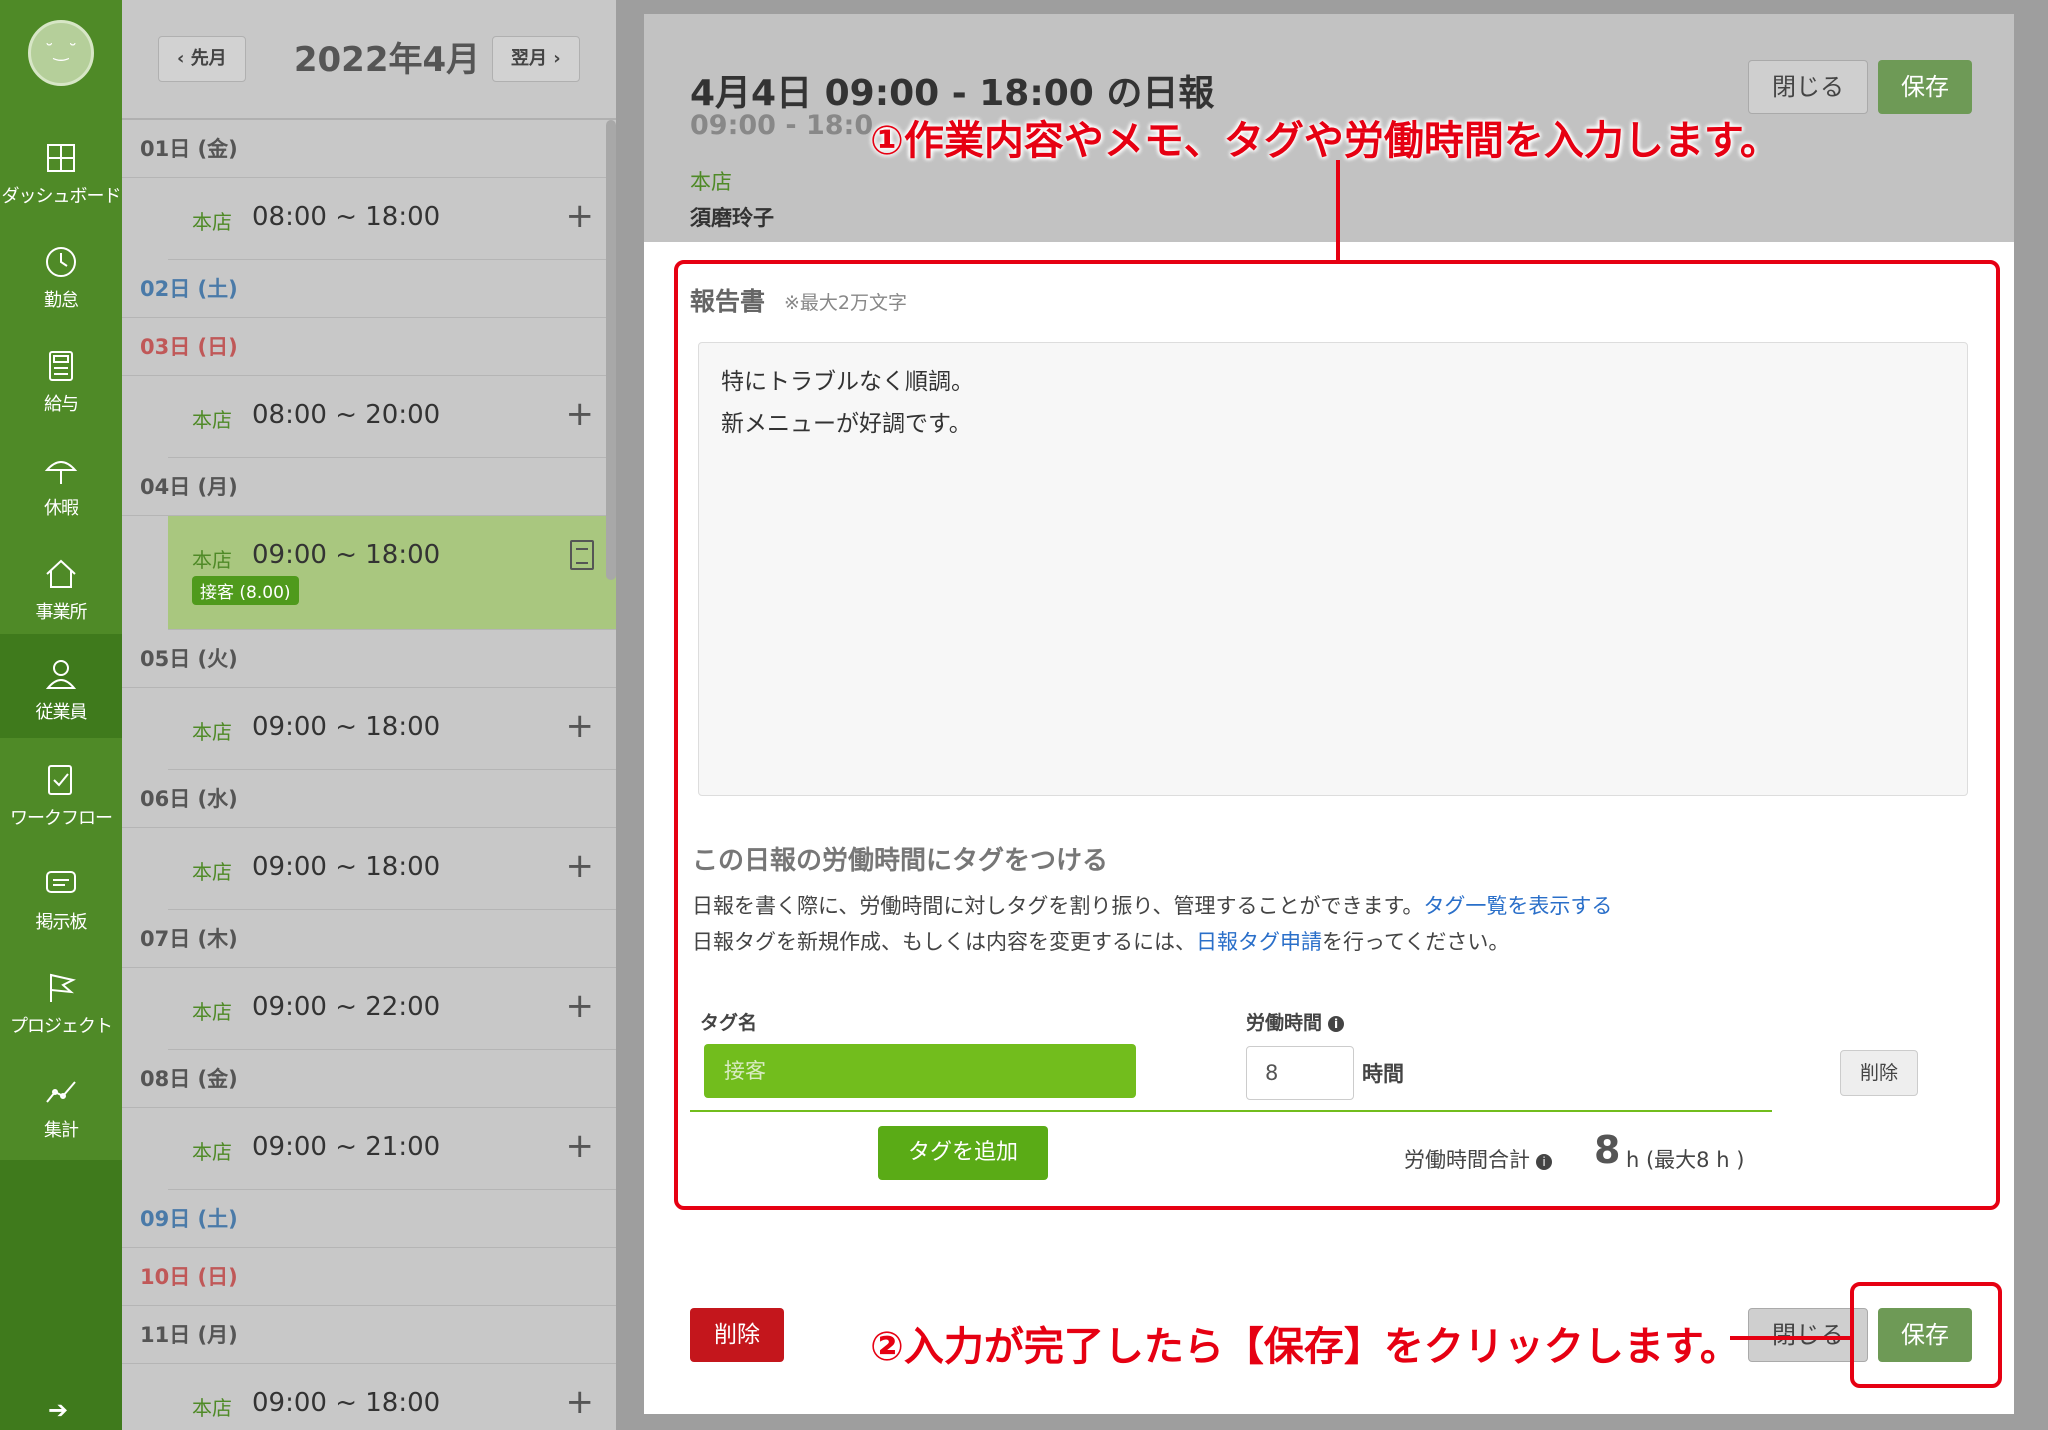 The width and height of the screenshot is (2048, 1430). I want to click on sidebar-item-message: 掲示板, so click(61, 896).